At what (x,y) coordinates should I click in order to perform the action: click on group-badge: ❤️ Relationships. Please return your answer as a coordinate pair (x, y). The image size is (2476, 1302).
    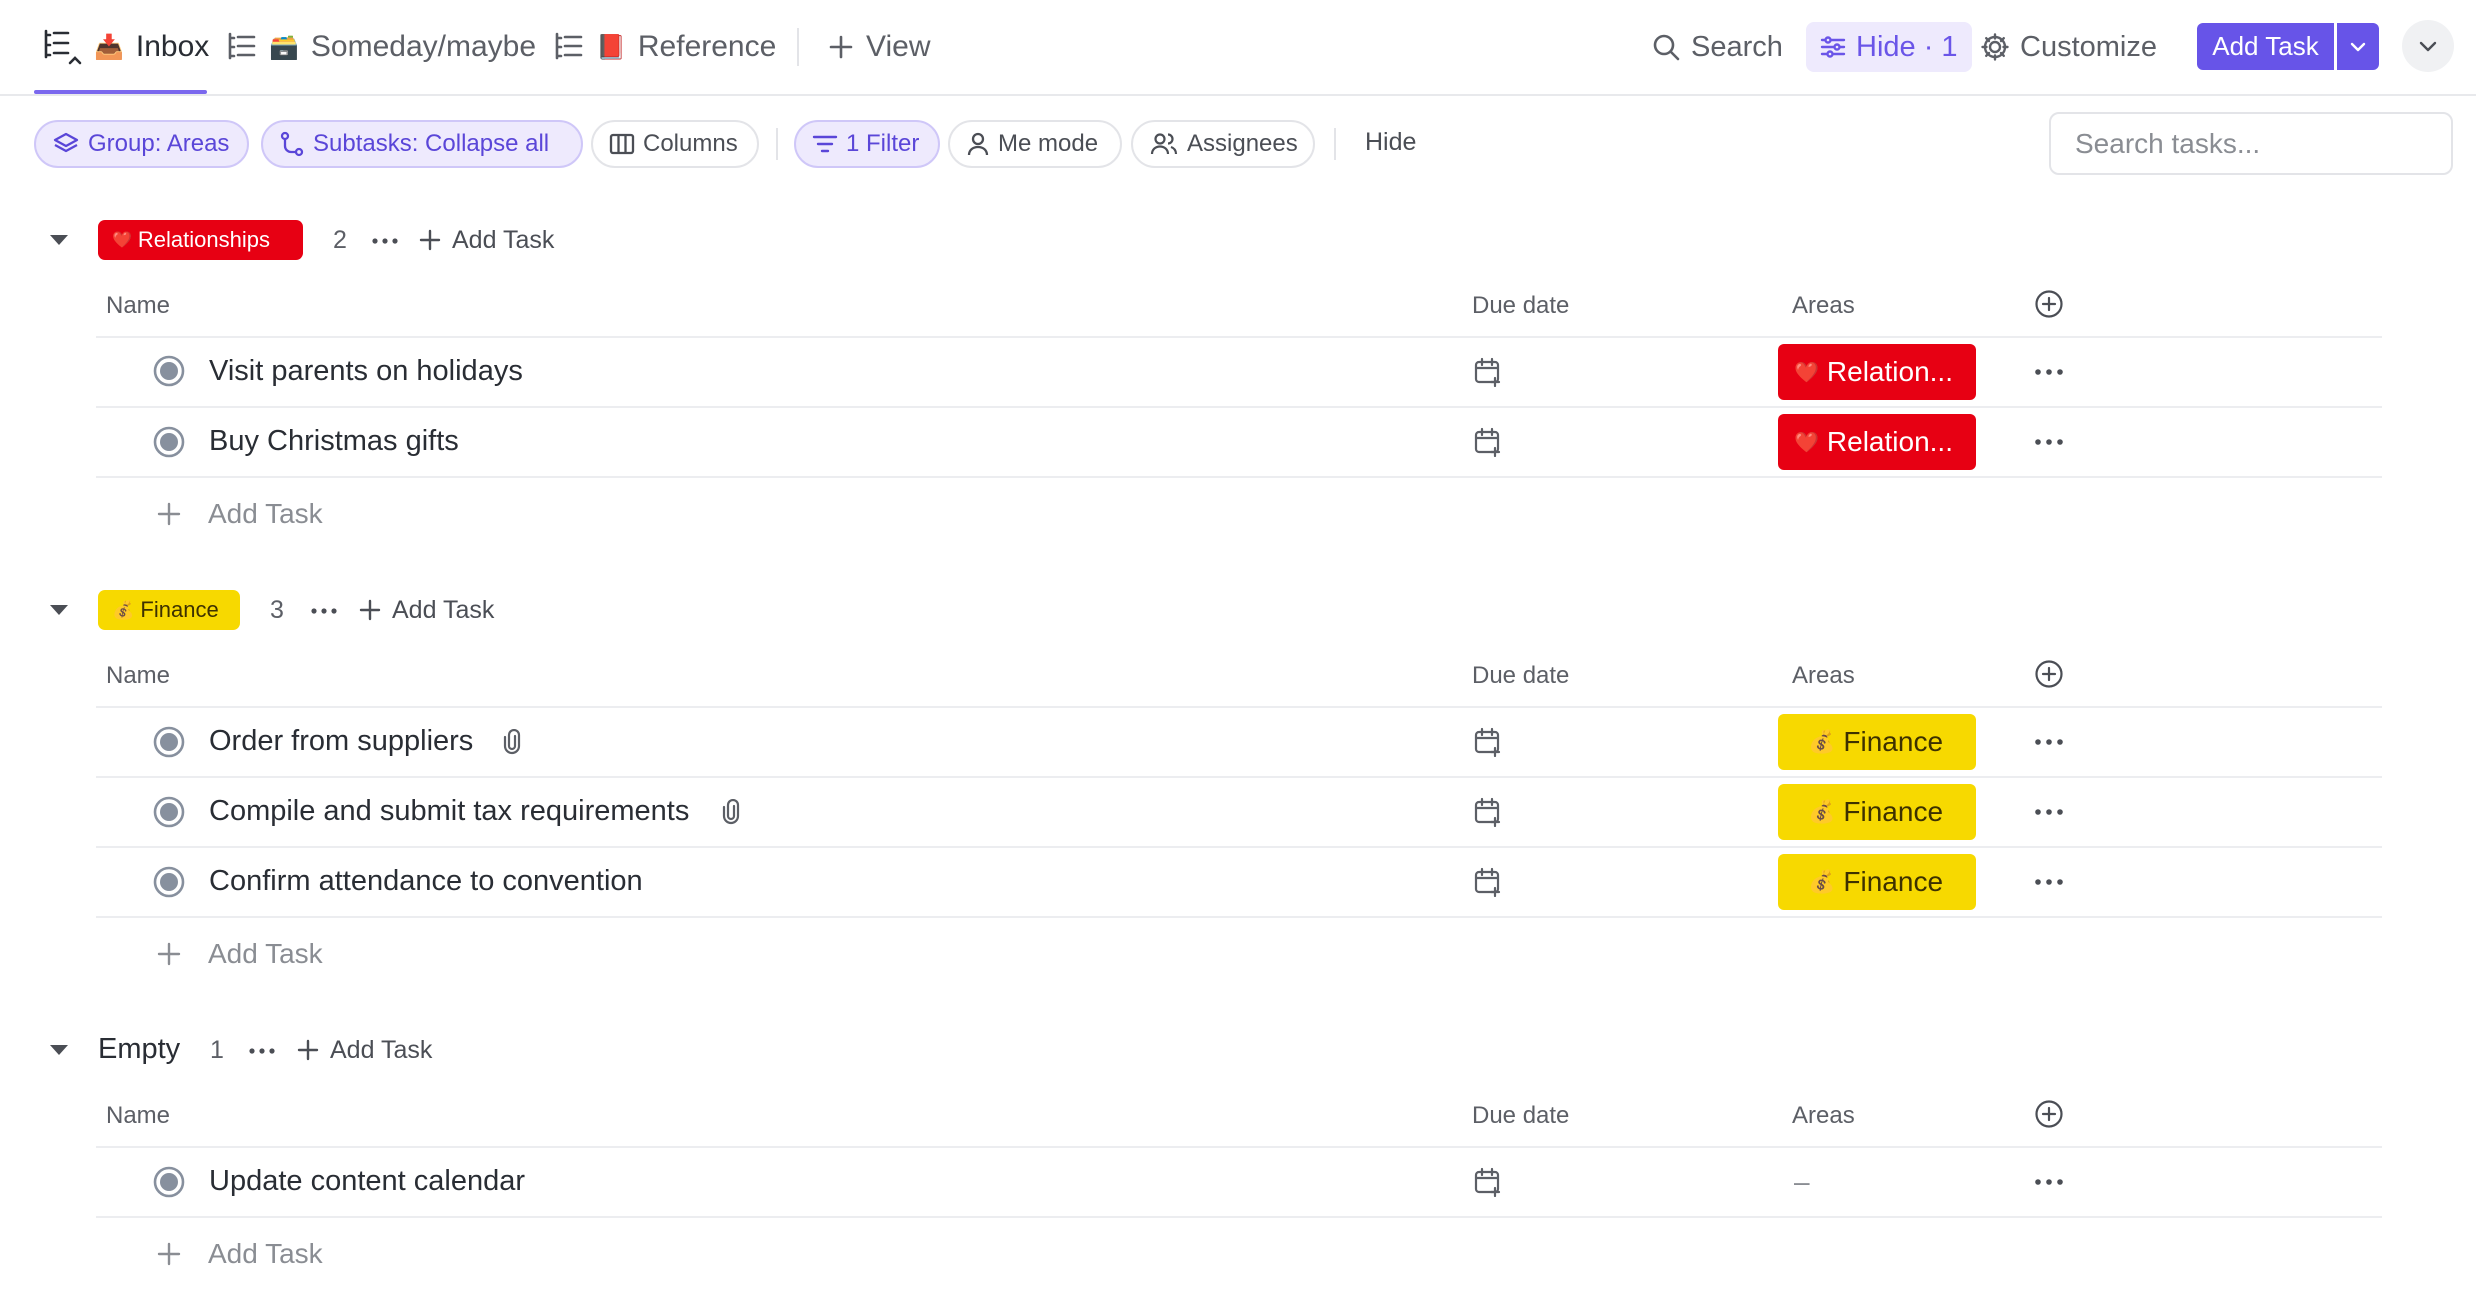
    Looking at the image, I should click on (200, 240).